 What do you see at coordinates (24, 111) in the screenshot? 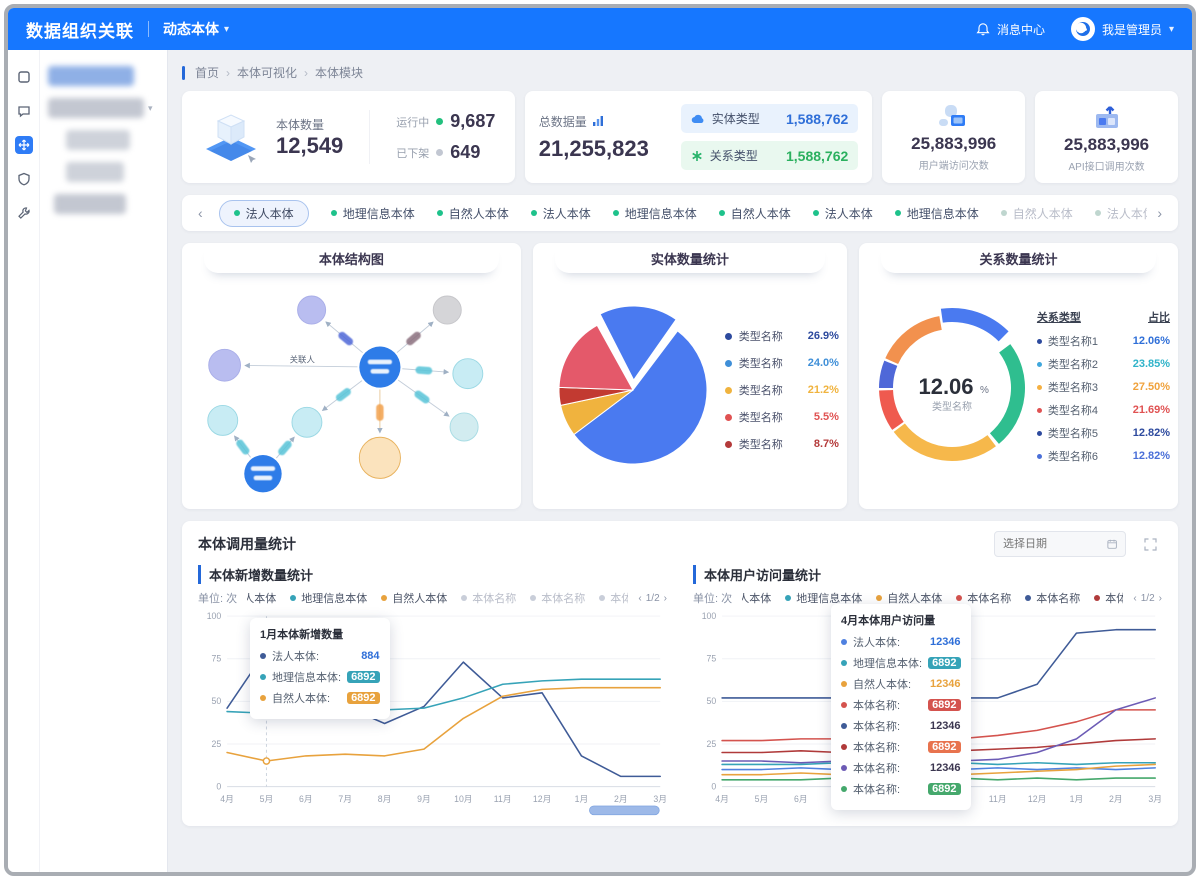
I see `chat-icon` at bounding box center [24, 111].